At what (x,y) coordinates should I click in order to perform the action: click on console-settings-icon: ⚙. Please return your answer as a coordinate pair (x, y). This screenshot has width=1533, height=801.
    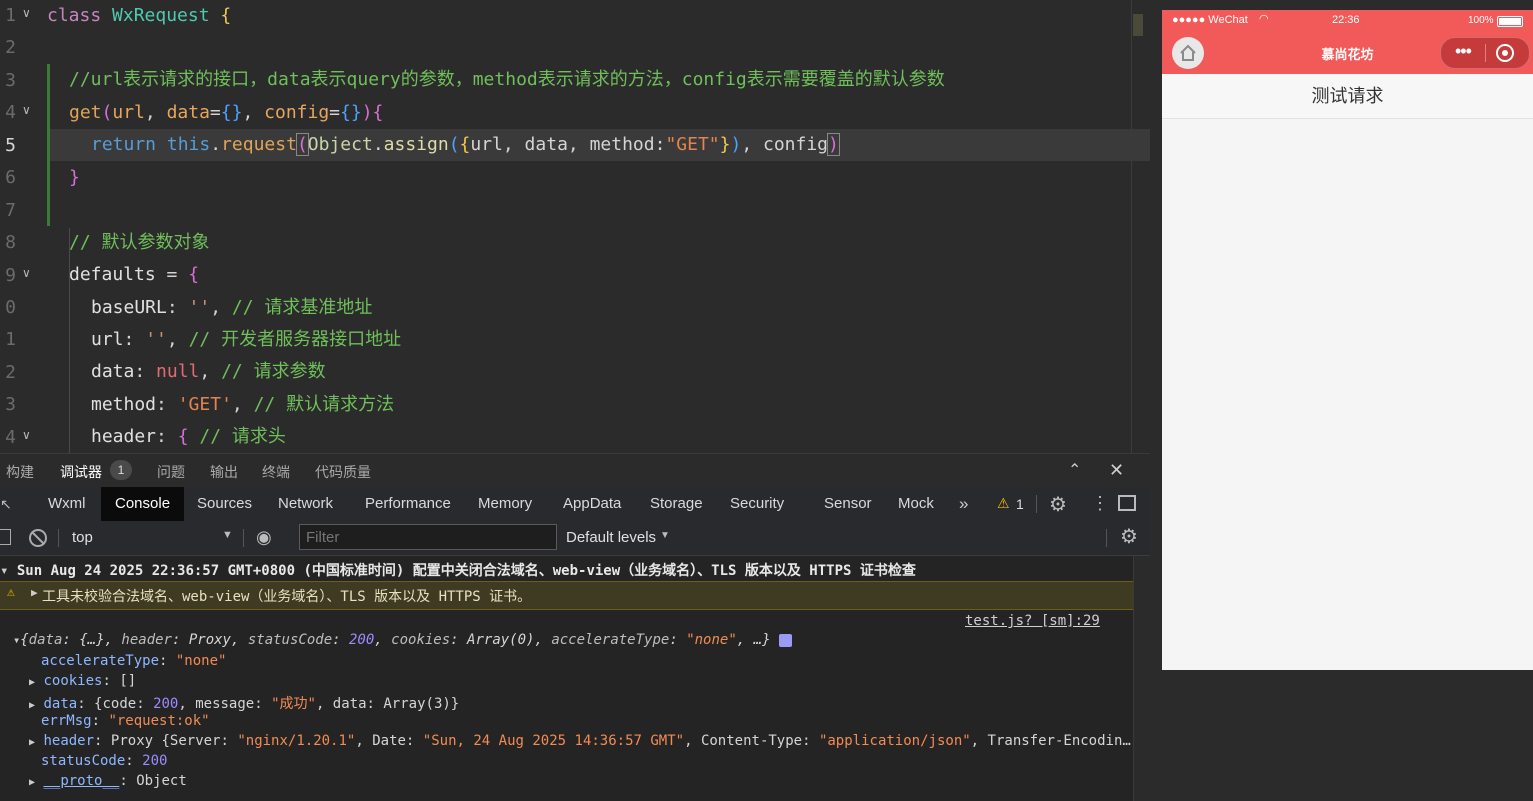
    Looking at the image, I should click on (1129, 536).